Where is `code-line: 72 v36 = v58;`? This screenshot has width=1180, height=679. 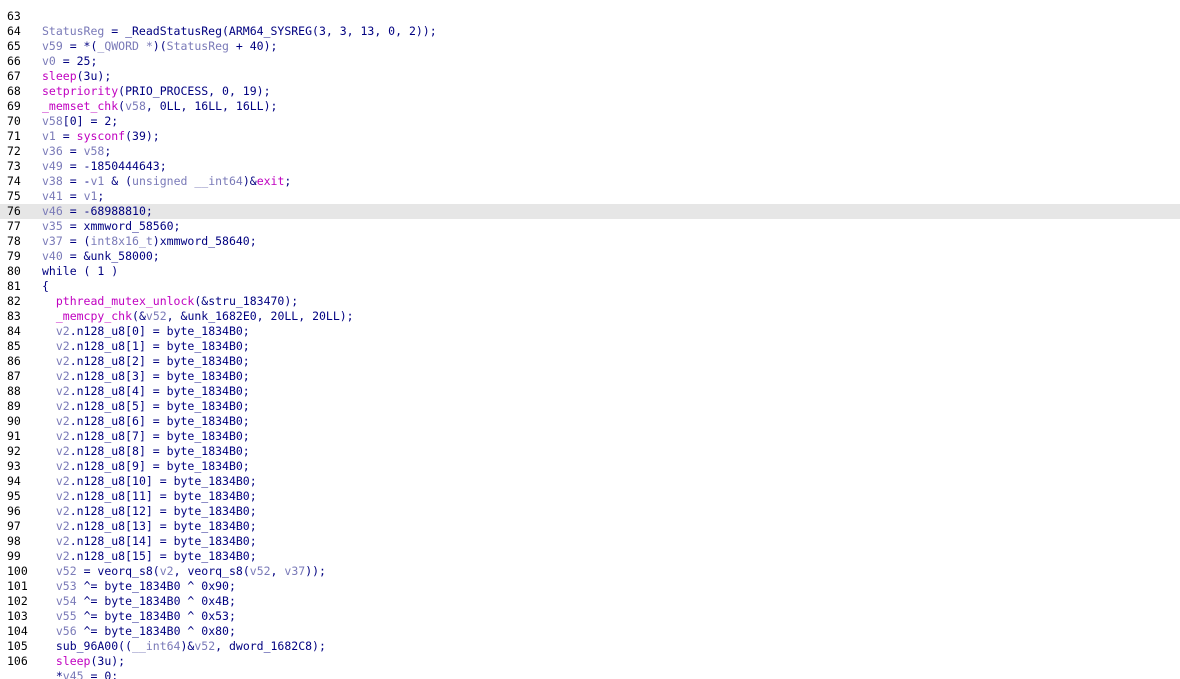 code-line: 72 v36 = v58; is located at coordinates (590, 151).